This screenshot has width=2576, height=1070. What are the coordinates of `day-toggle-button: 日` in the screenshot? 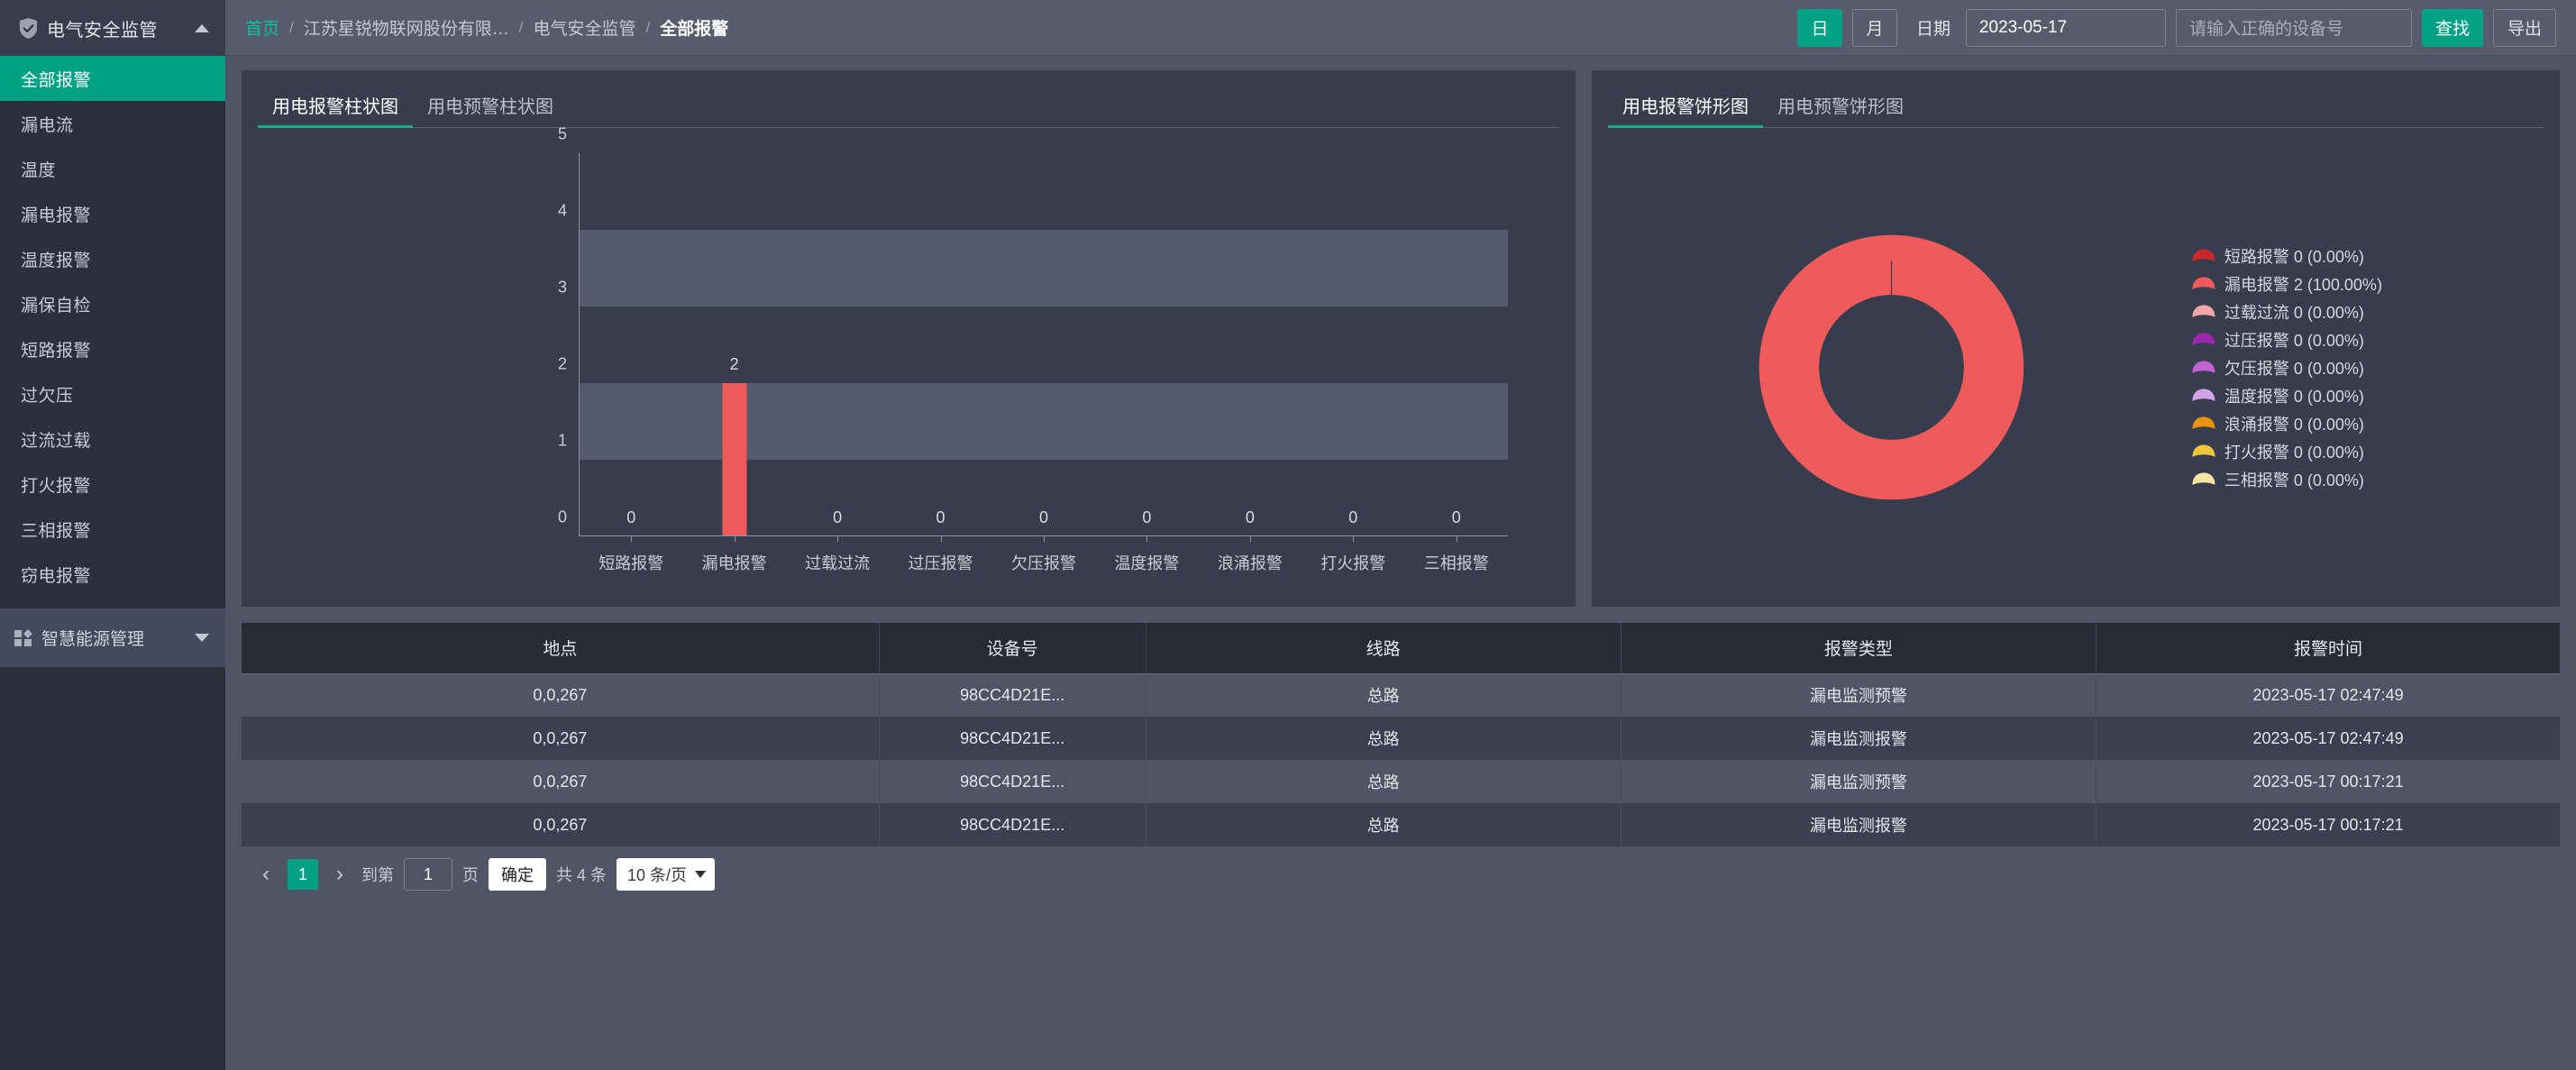 It's located at (1819, 27).